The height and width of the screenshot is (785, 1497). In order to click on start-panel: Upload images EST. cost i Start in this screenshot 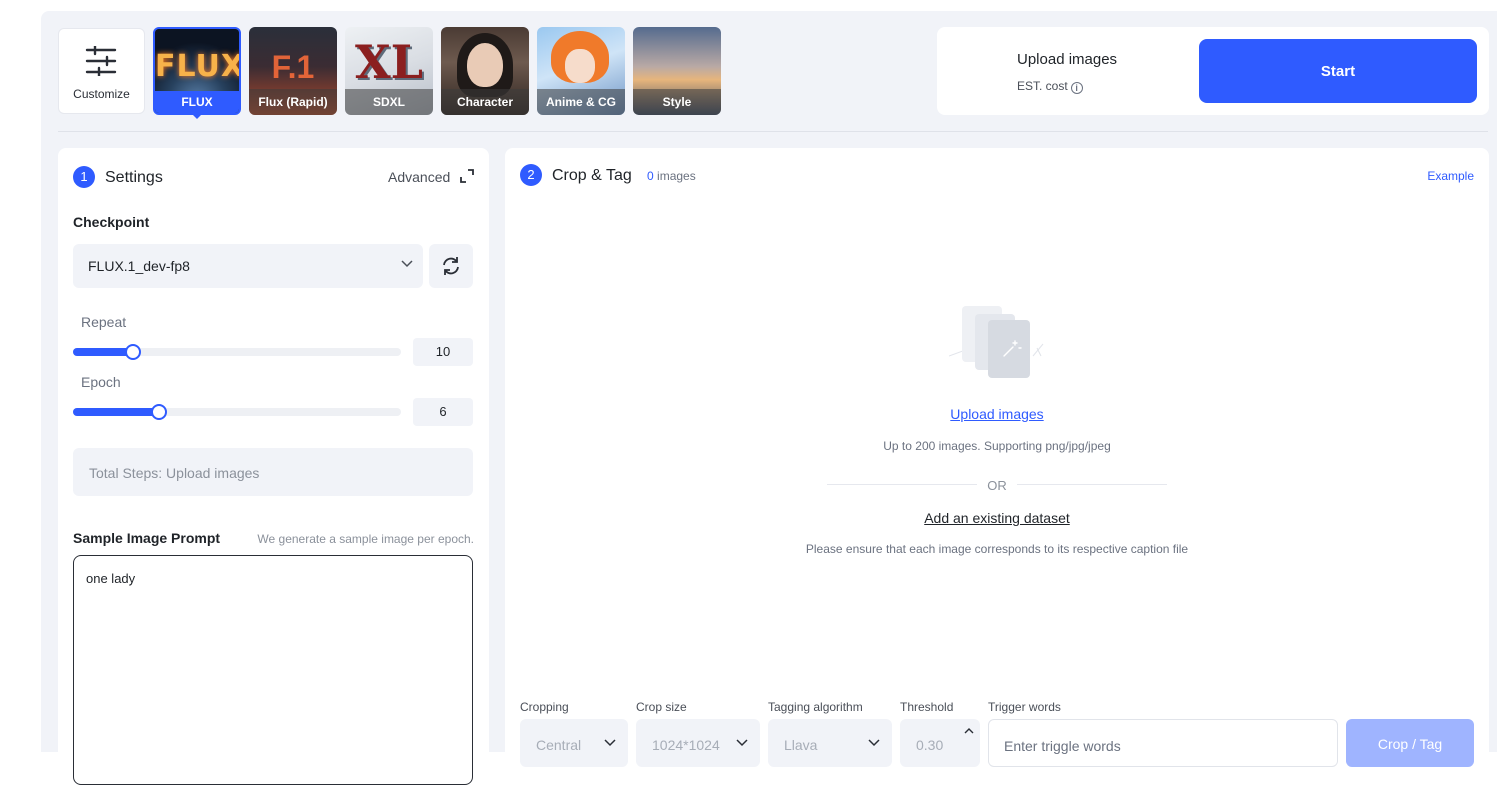, I will do `click(1213, 71)`.